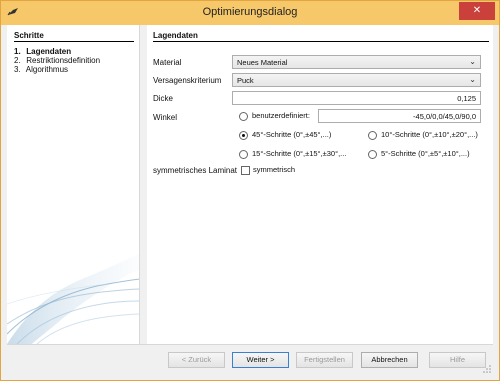 Image resolution: width=500 pixels, height=381 pixels. Describe the element at coordinates (165, 117) in the screenshot. I see `angle-label: Winkel` at that location.